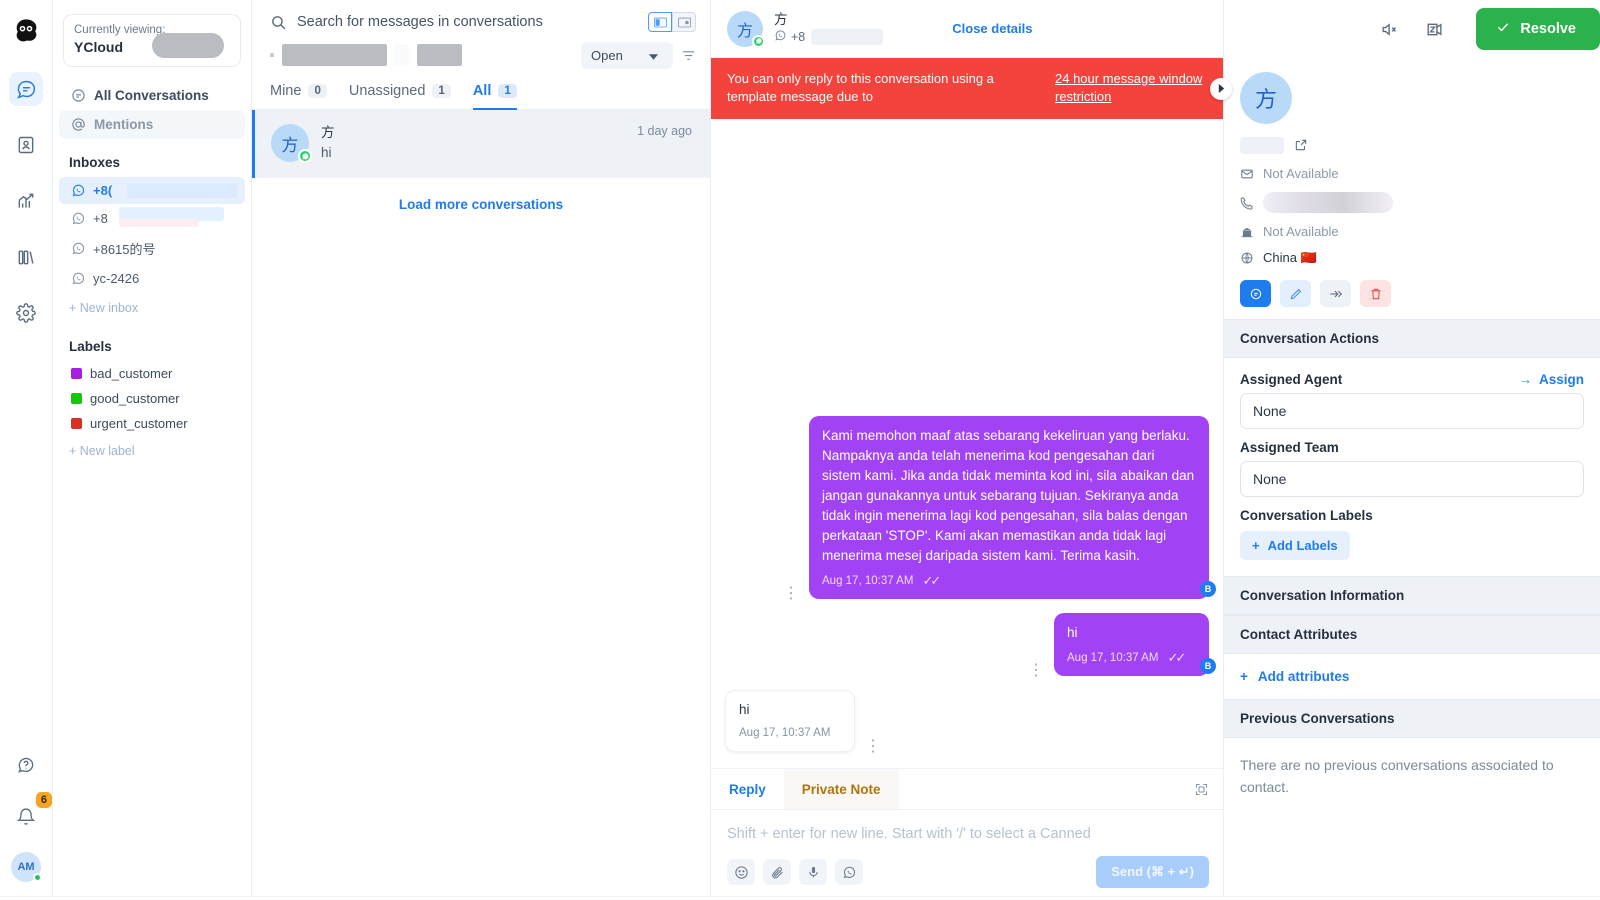  What do you see at coordinates (747, 789) in the screenshot?
I see `tab-reply: Reply` at bounding box center [747, 789].